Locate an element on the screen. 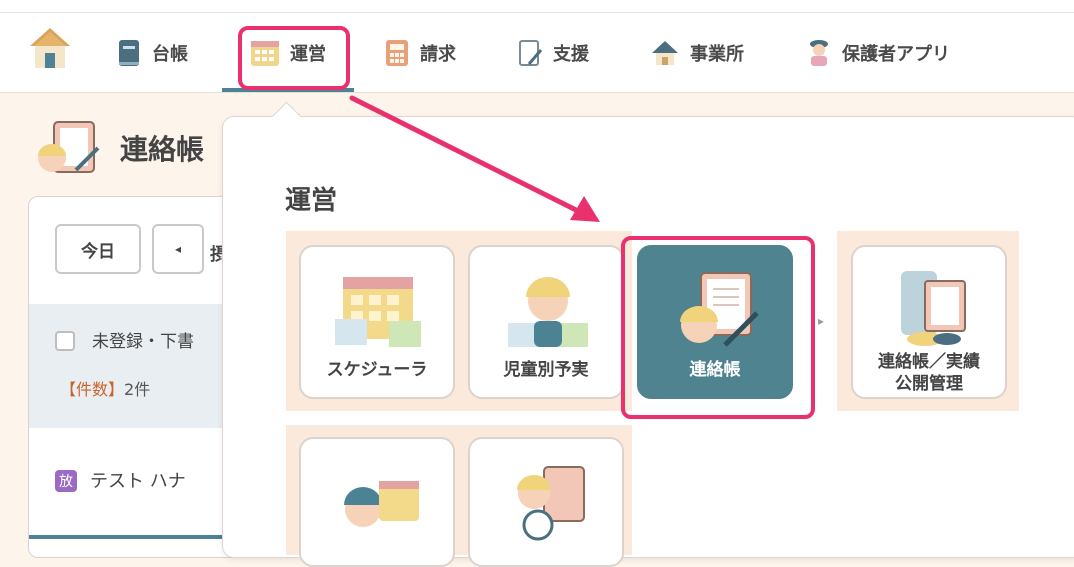 Image resolution: width=1074 pixels, height=567 pixels. annotation-arrow is located at coordinates (474, 158).